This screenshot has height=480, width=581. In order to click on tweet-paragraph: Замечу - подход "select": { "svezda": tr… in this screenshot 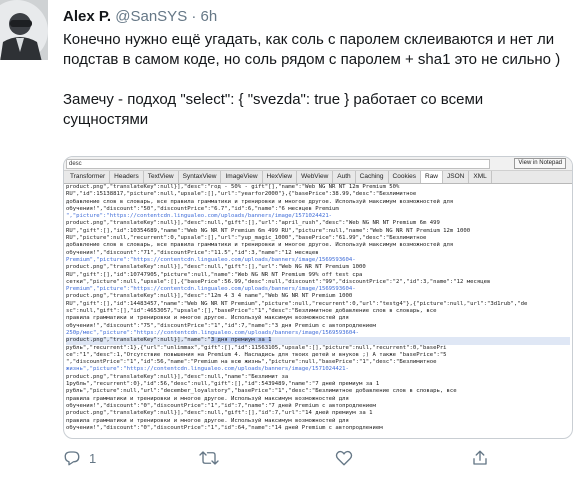, I will do `click(273, 109)`.